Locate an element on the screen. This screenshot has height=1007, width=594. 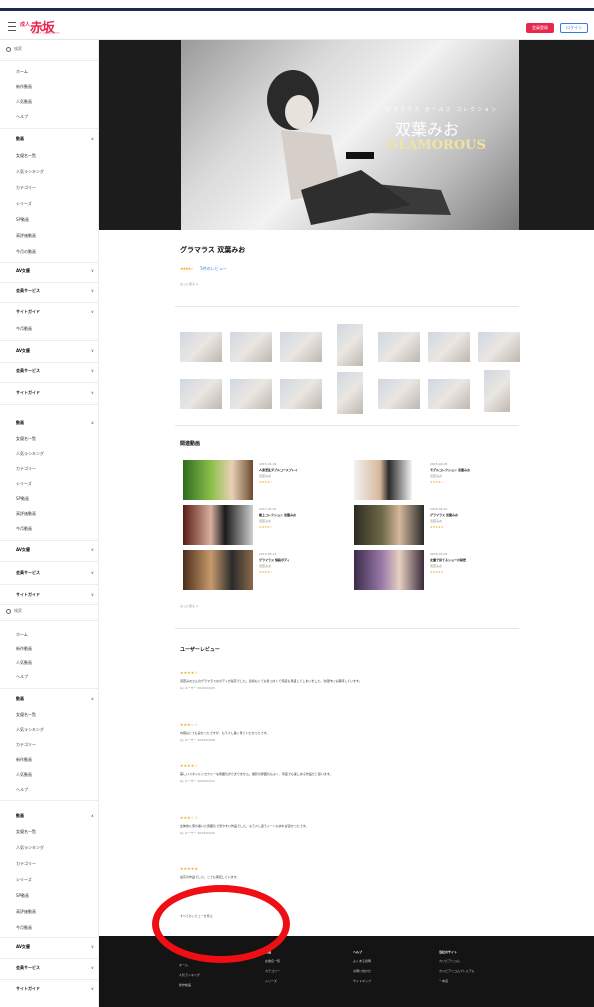
show-more-link: もっと見る ∨ is located at coordinates (189, 284).